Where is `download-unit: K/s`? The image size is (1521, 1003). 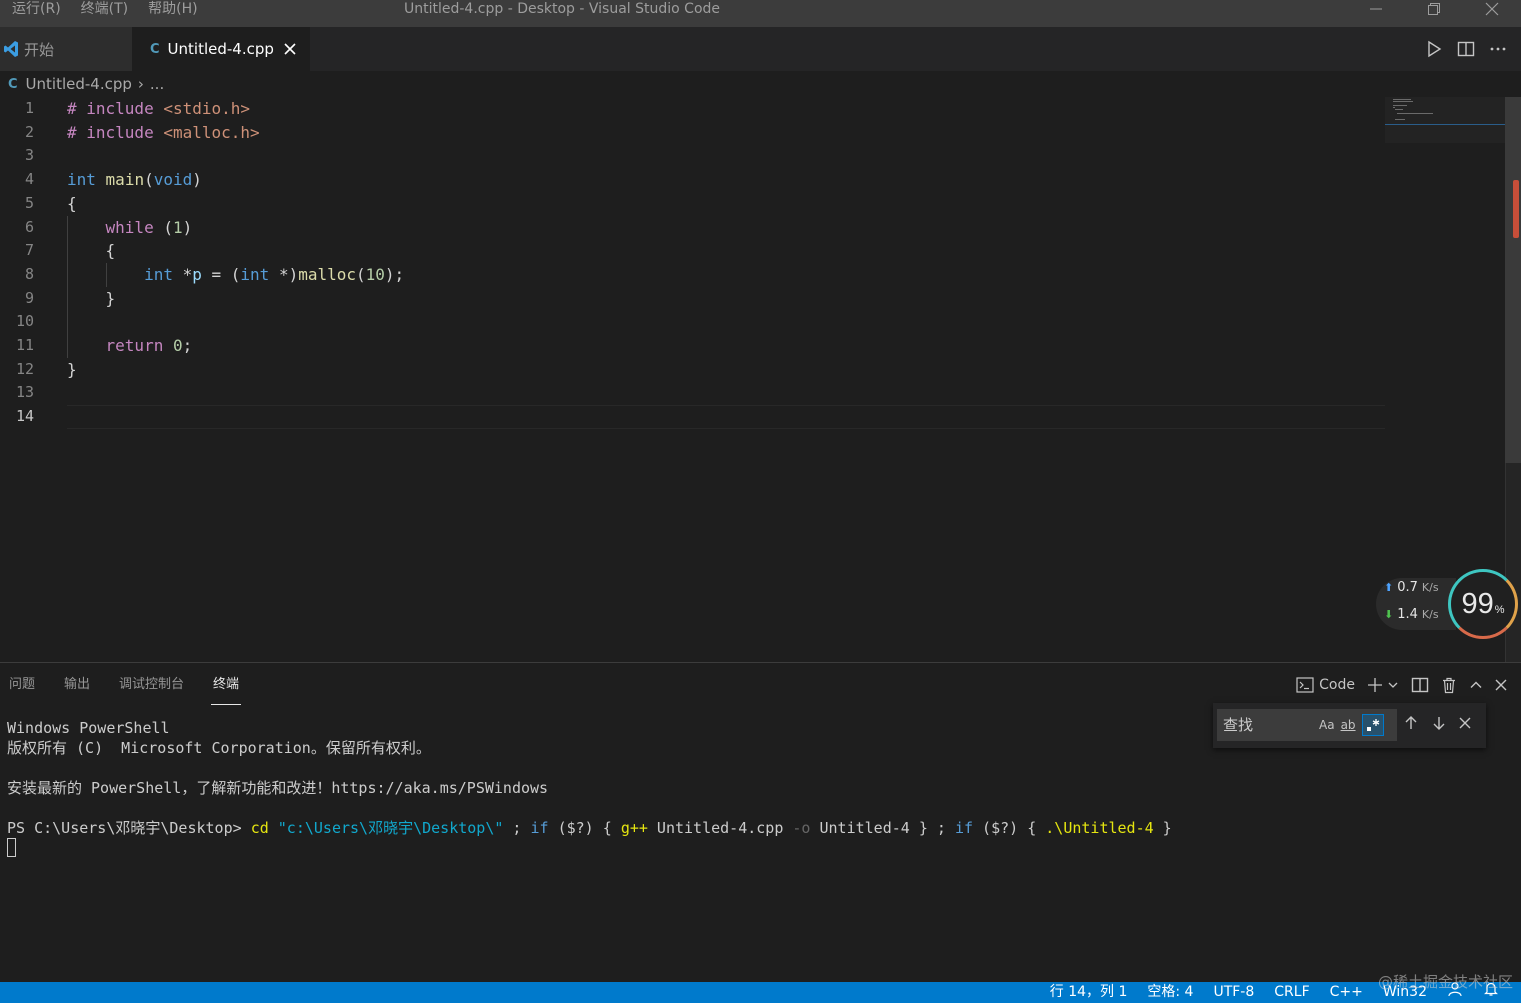 download-unit: K/s is located at coordinates (1430, 614).